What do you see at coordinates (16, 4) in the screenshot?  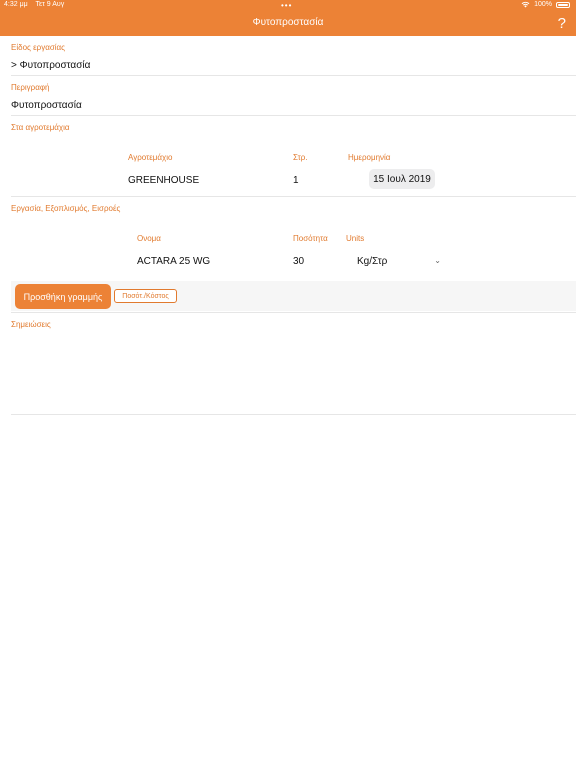 I see `status-time: 4:32 μμ` at bounding box center [16, 4].